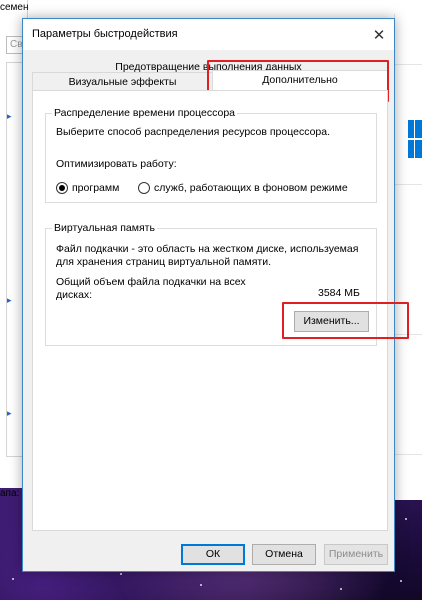 The image size is (422, 600). I want to click on background-right-pane, so click(408, 257).